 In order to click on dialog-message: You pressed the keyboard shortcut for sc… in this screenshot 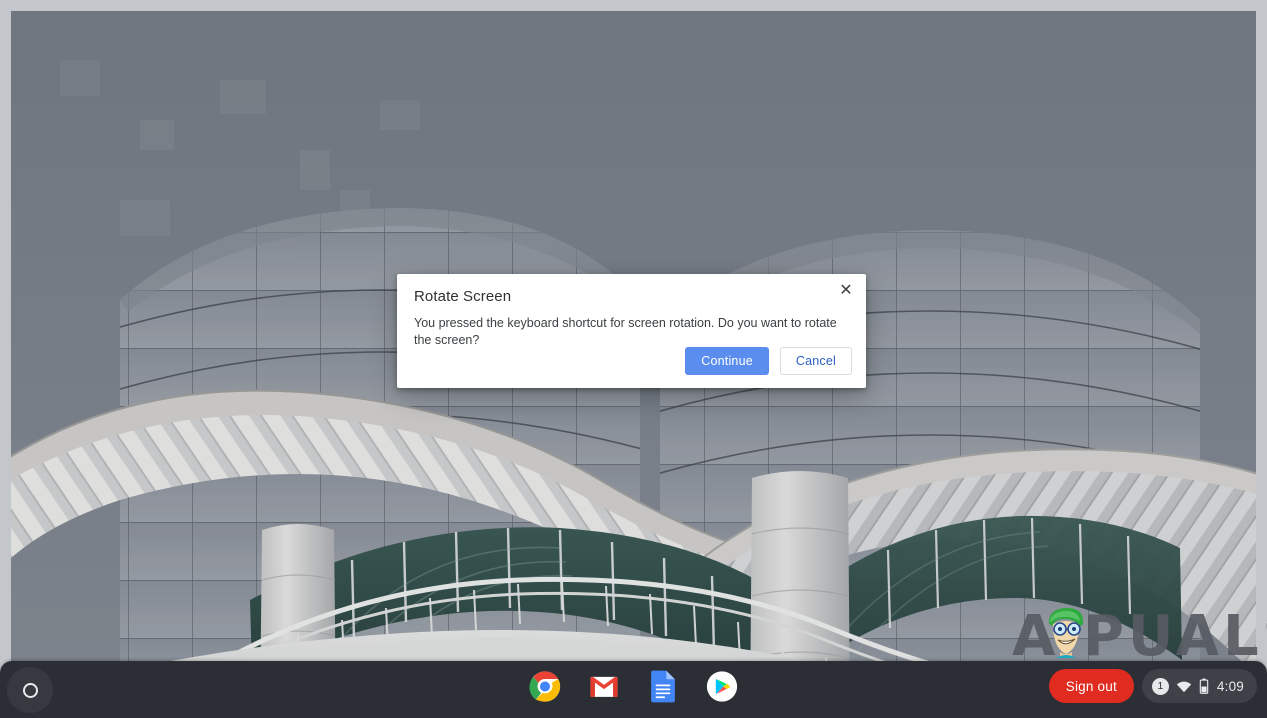, I will do `click(625, 331)`.